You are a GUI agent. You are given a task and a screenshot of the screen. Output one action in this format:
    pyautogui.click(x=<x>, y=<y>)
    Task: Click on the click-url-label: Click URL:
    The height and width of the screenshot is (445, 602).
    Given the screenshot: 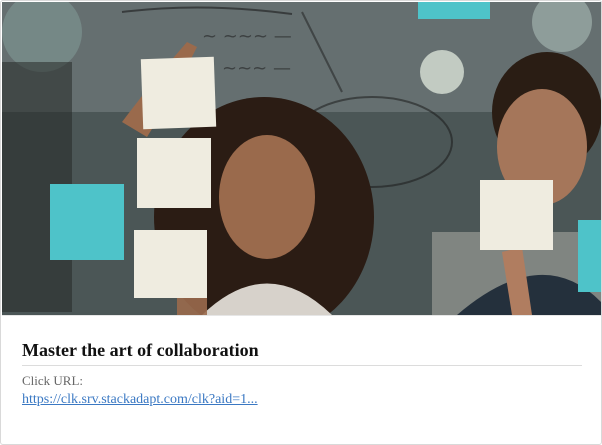 What is the action you would take?
    pyautogui.click(x=53, y=380)
    